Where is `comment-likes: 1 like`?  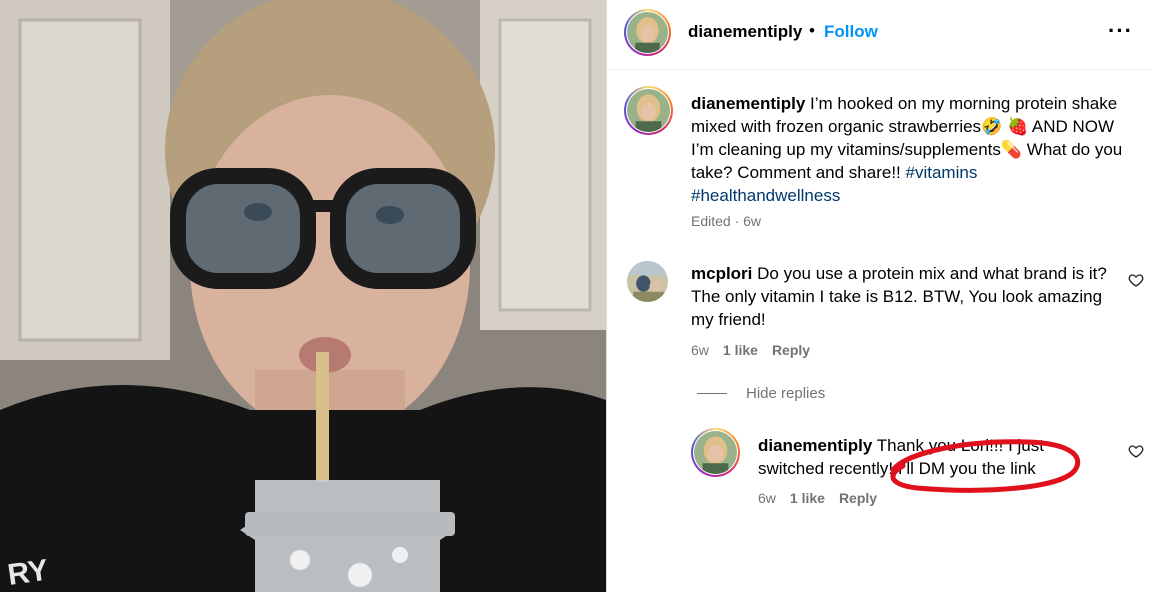 comment-likes: 1 like is located at coordinates (740, 350).